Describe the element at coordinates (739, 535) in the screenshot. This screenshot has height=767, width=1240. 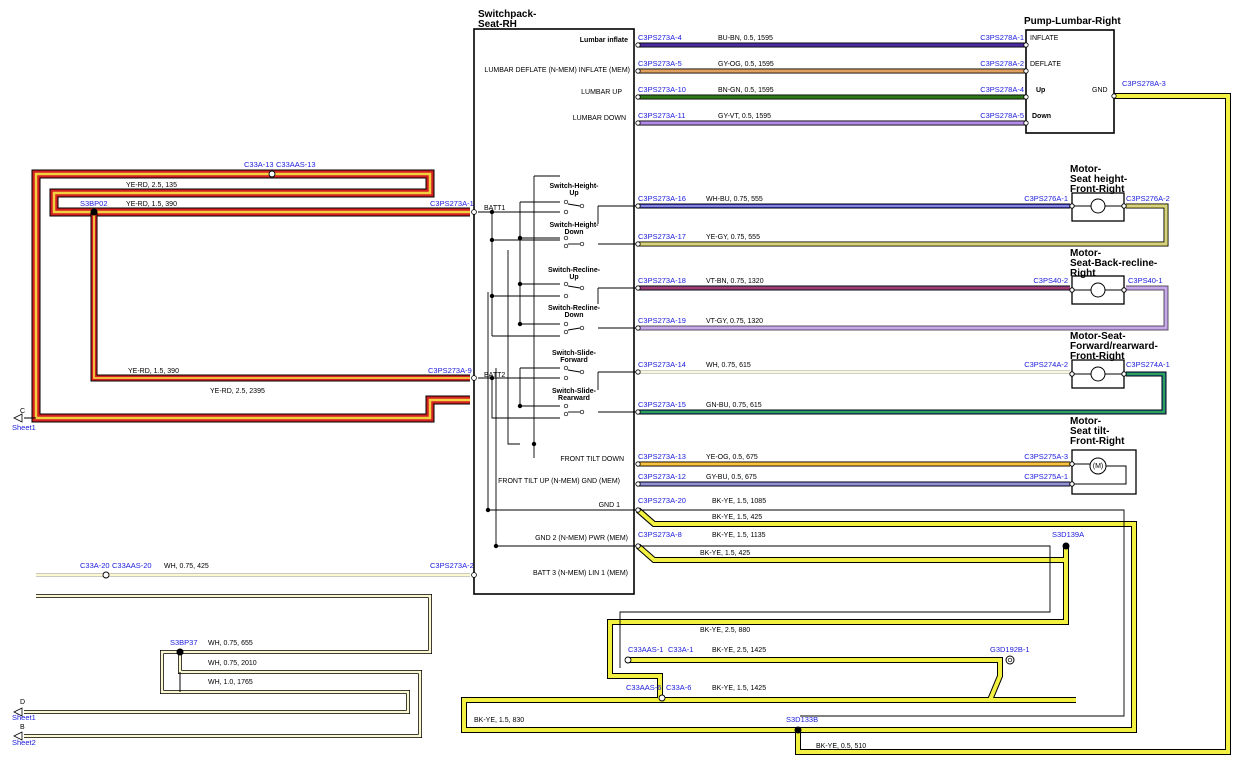
I see `svg-text: BK-YE, 1.5, 1135` at that location.